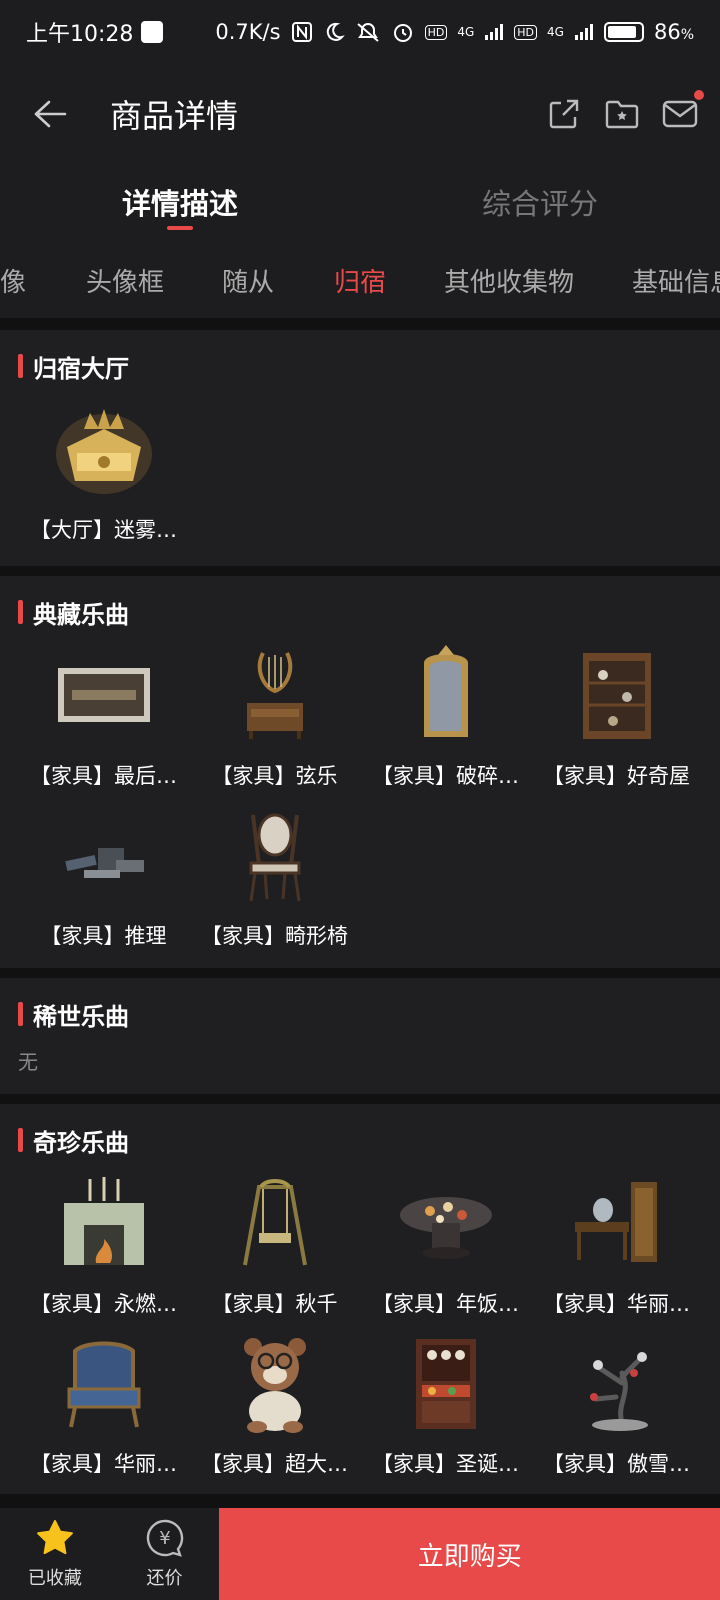  I want to click on battery-unit: %, so click(687, 35).